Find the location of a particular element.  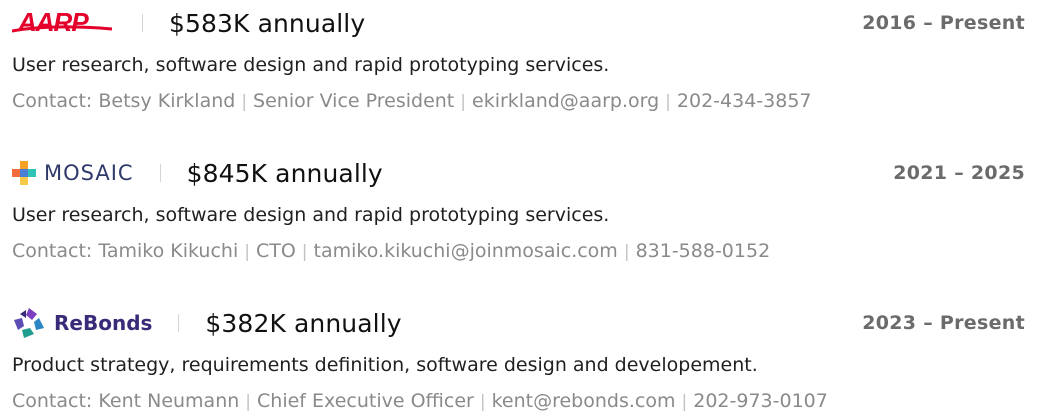

contract-amount: $845K annually is located at coordinates (284, 173).